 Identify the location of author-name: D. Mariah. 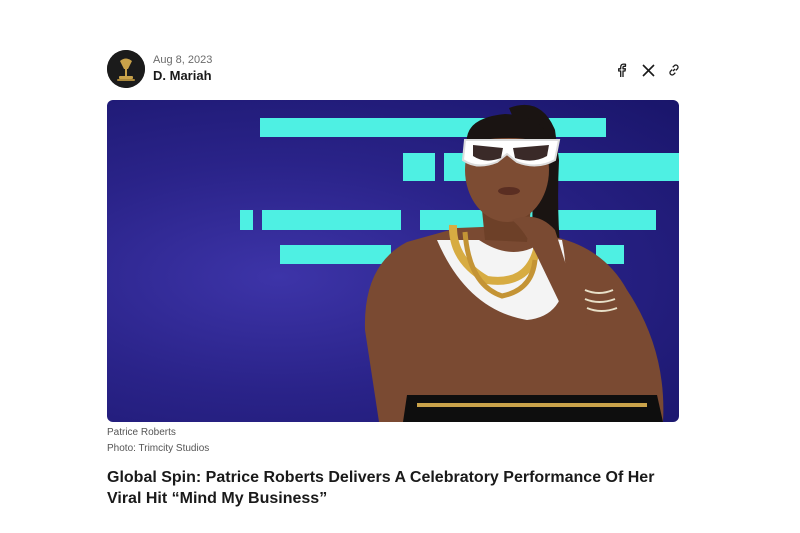
(182, 76).